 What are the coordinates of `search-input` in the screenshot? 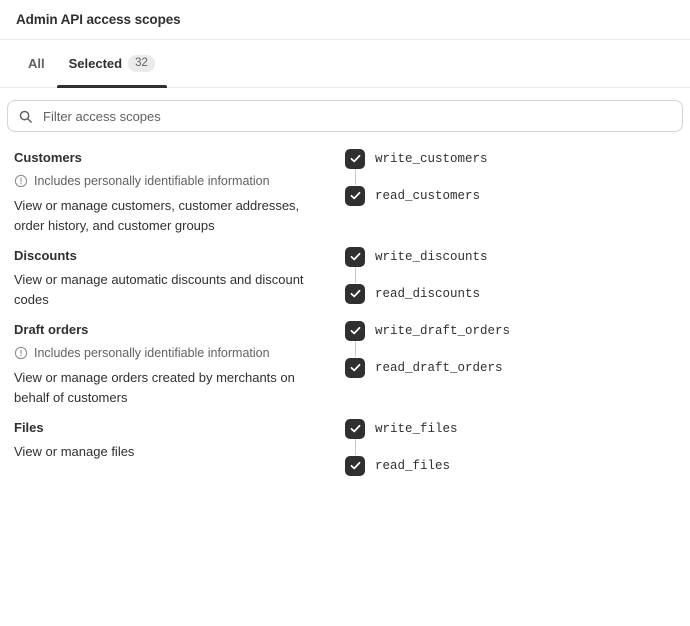 It's located at (356, 116).